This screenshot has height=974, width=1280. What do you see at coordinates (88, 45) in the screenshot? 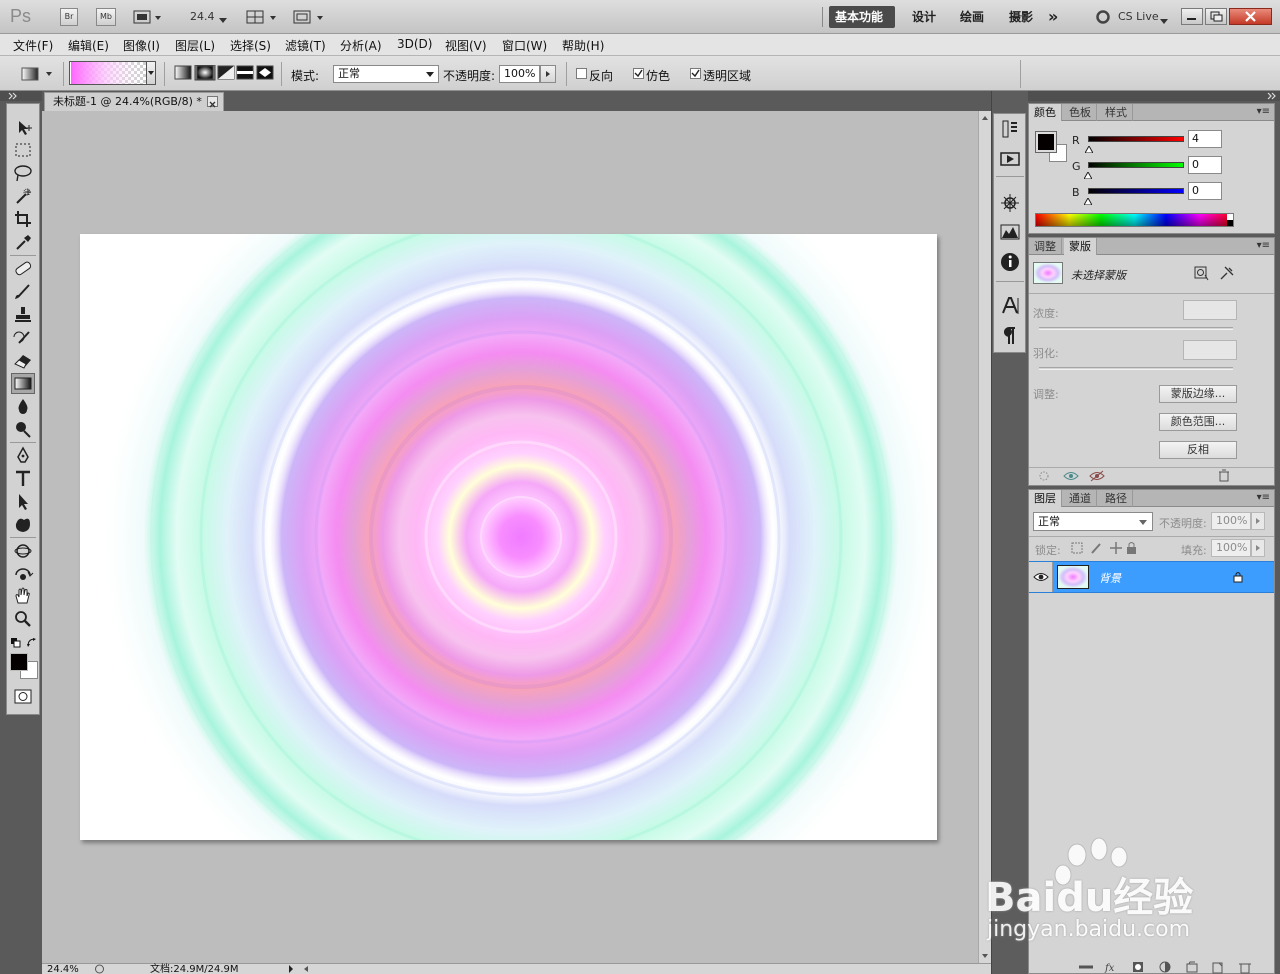
I see `menu-edit: 编辑(E)` at bounding box center [88, 45].